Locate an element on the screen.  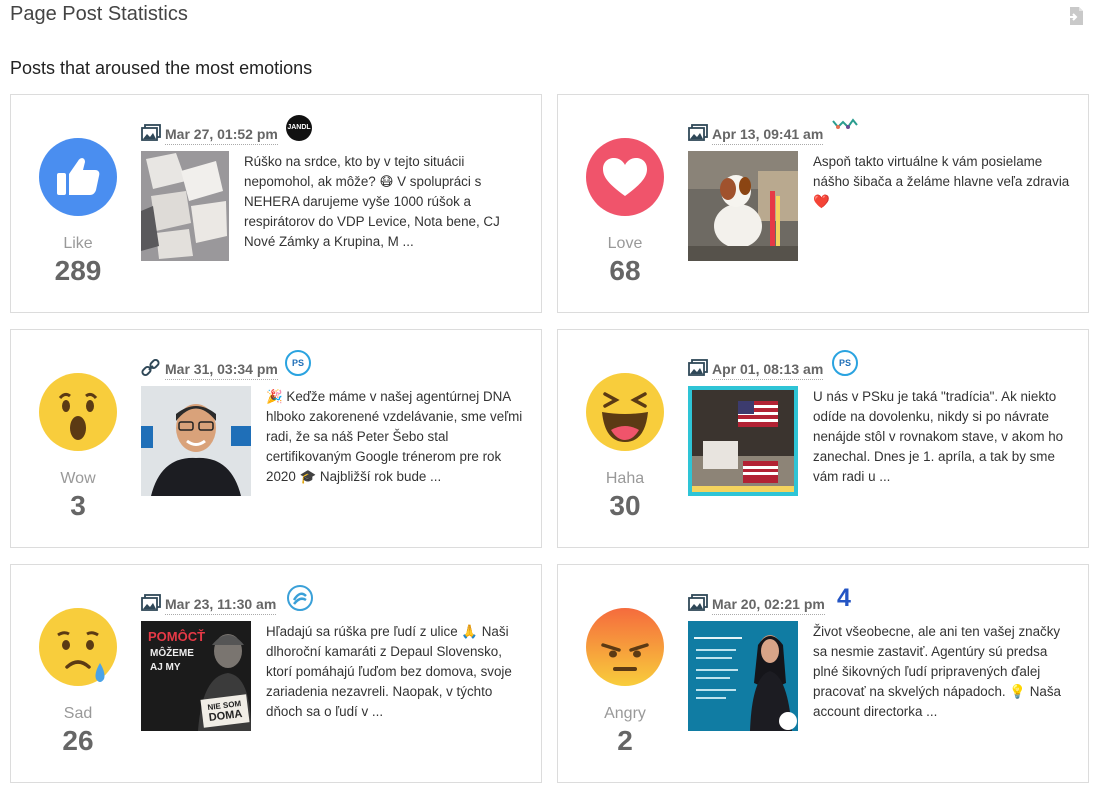
like-icon is located at coordinates (78, 177).